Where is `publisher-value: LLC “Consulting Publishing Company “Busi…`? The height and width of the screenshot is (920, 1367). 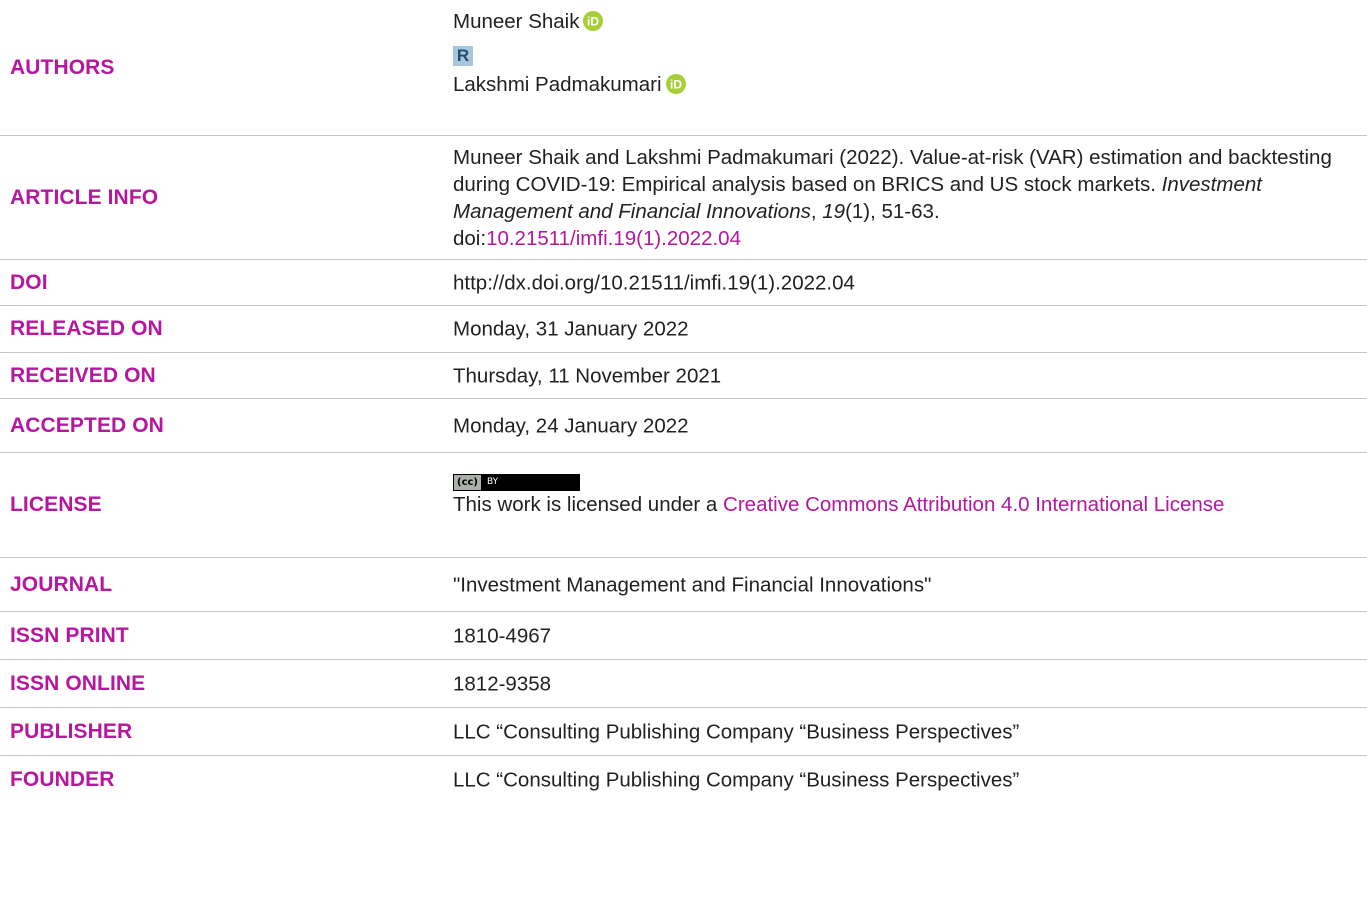
publisher-value: LLC “Consulting Publishing Company “Busi… is located at coordinates (736, 731).